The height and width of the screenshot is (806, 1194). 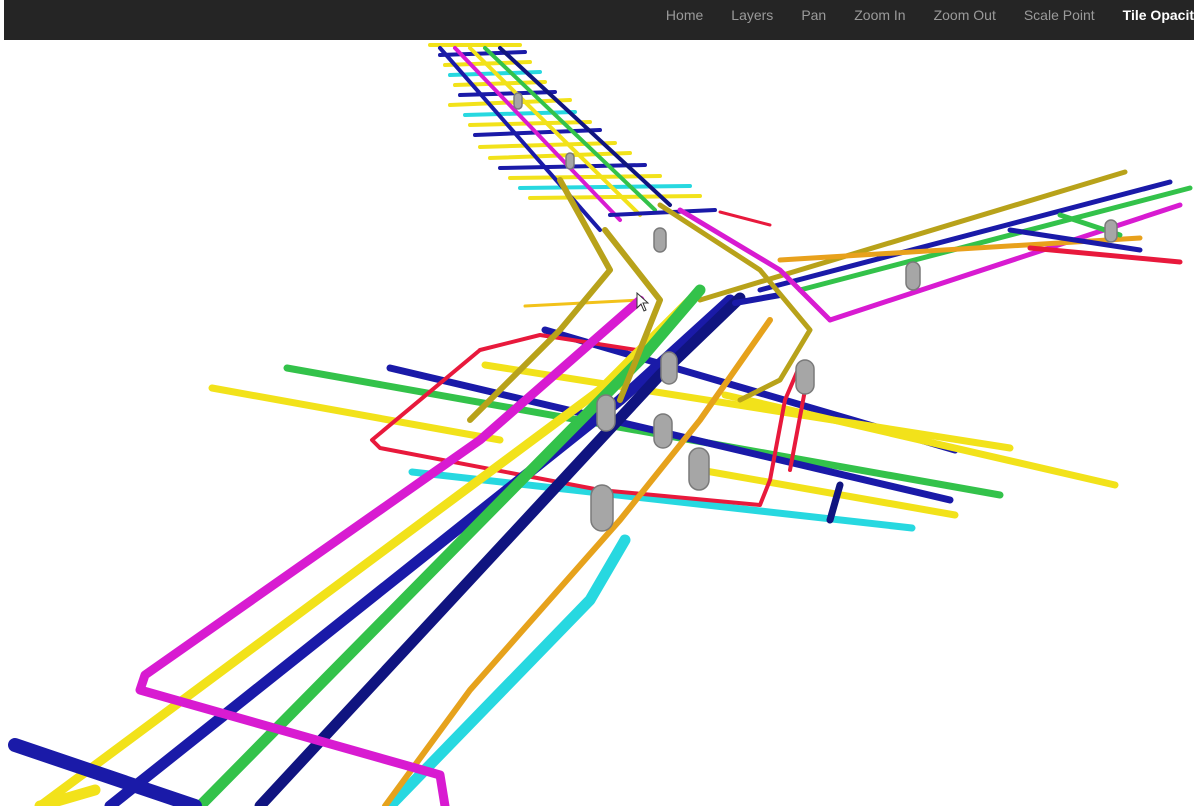 What do you see at coordinates (1151, 20) in the screenshot?
I see `nav-tile-opacity: Tile Opacit` at bounding box center [1151, 20].